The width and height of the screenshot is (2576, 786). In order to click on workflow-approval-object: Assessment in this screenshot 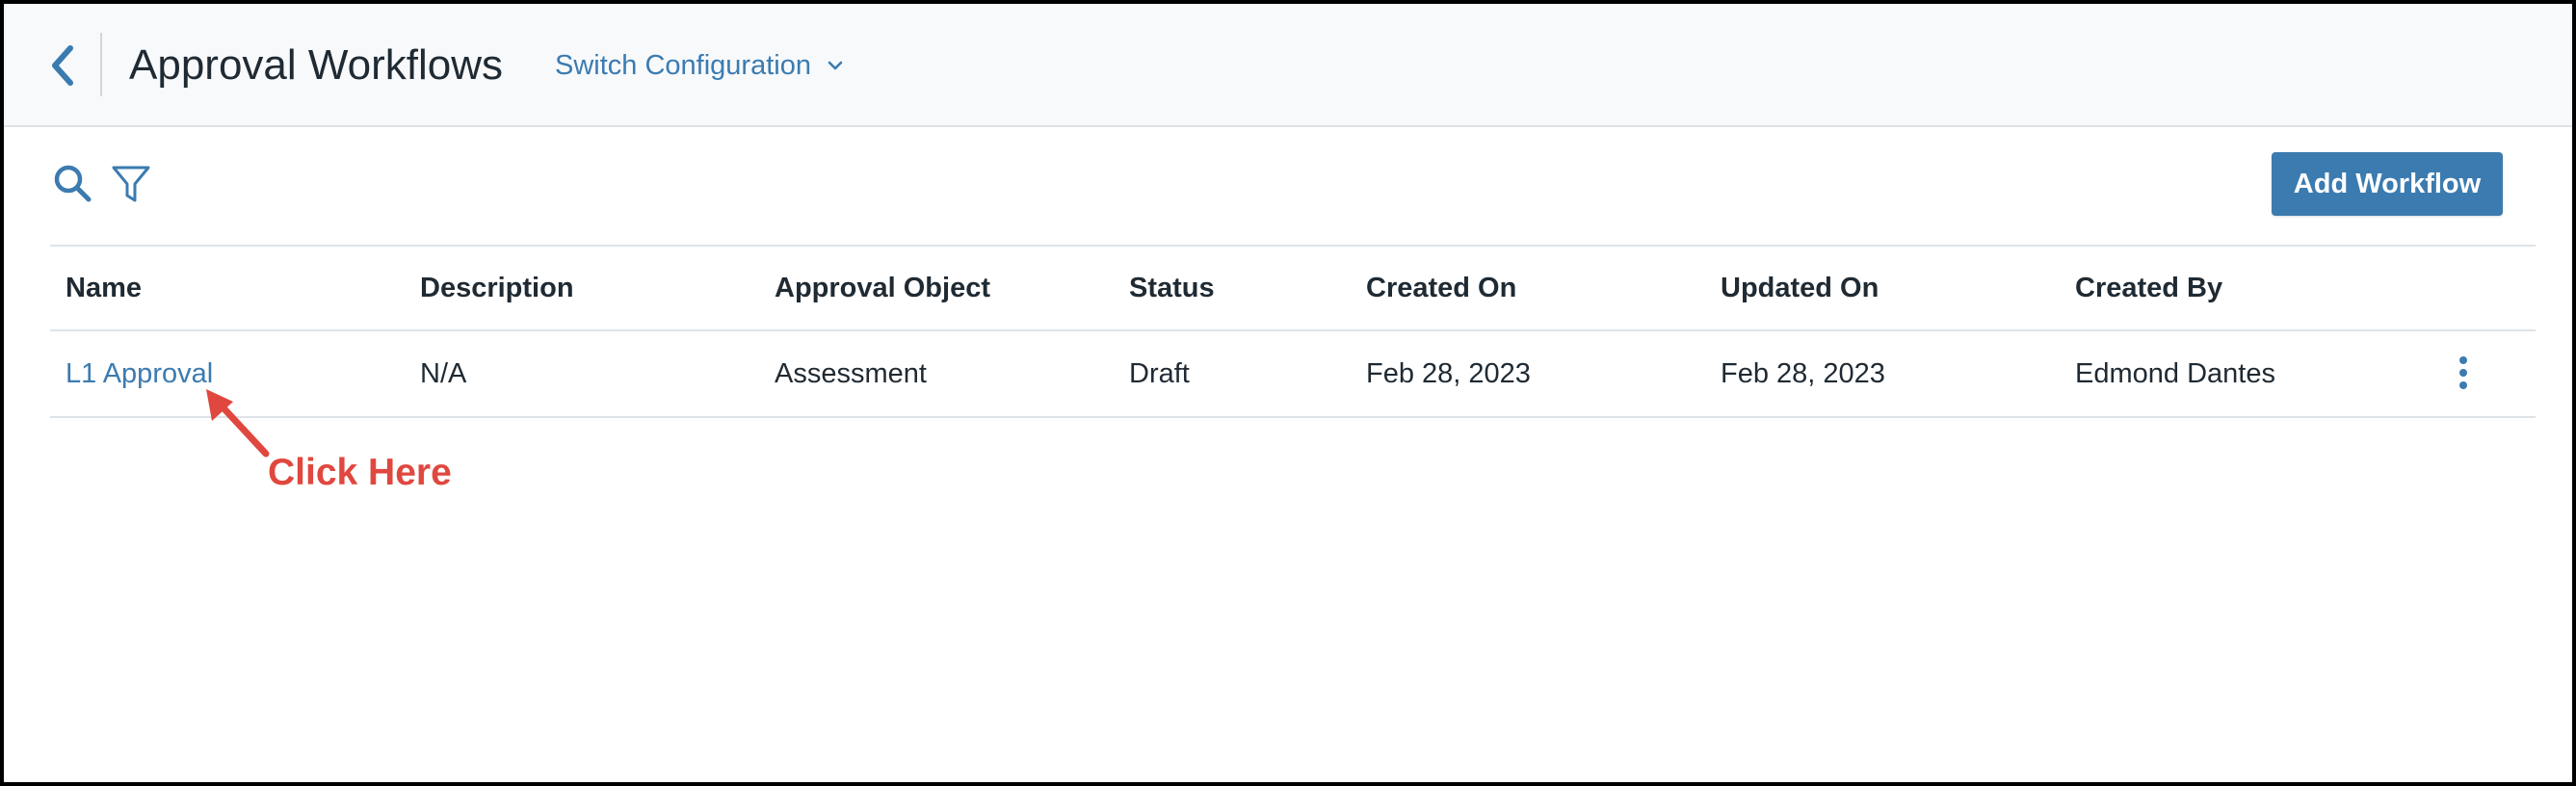, I will do `click(851, 373)`.